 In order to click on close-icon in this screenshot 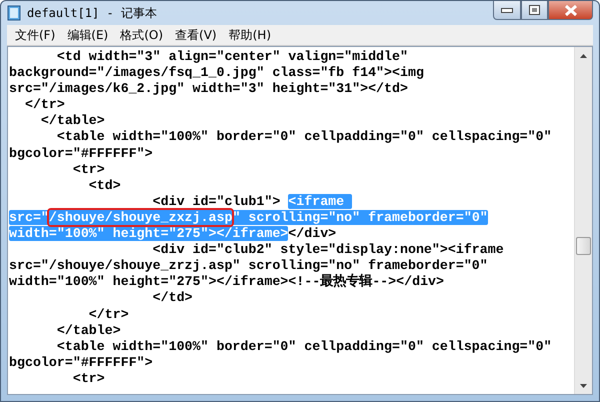, I will do `click(571, 10)`.